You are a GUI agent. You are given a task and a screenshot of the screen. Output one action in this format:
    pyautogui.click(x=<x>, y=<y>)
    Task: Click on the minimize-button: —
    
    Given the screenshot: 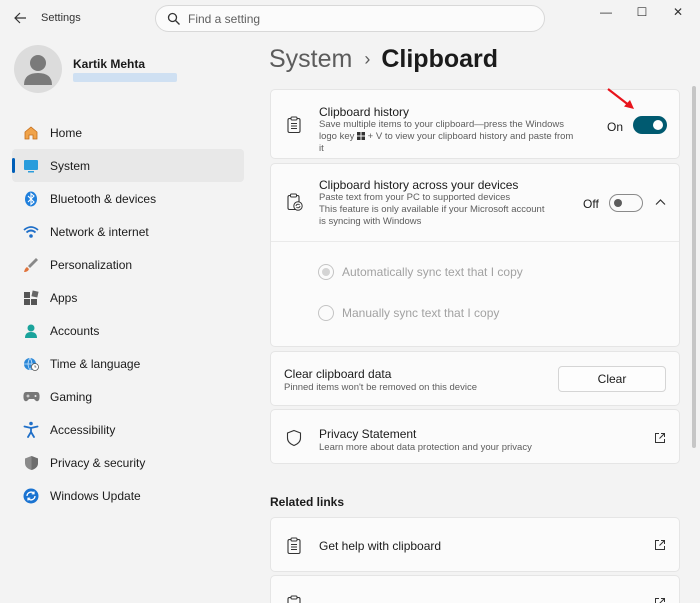 What is the action you would take?
    pyautogui.click(x=606, y=12)
    